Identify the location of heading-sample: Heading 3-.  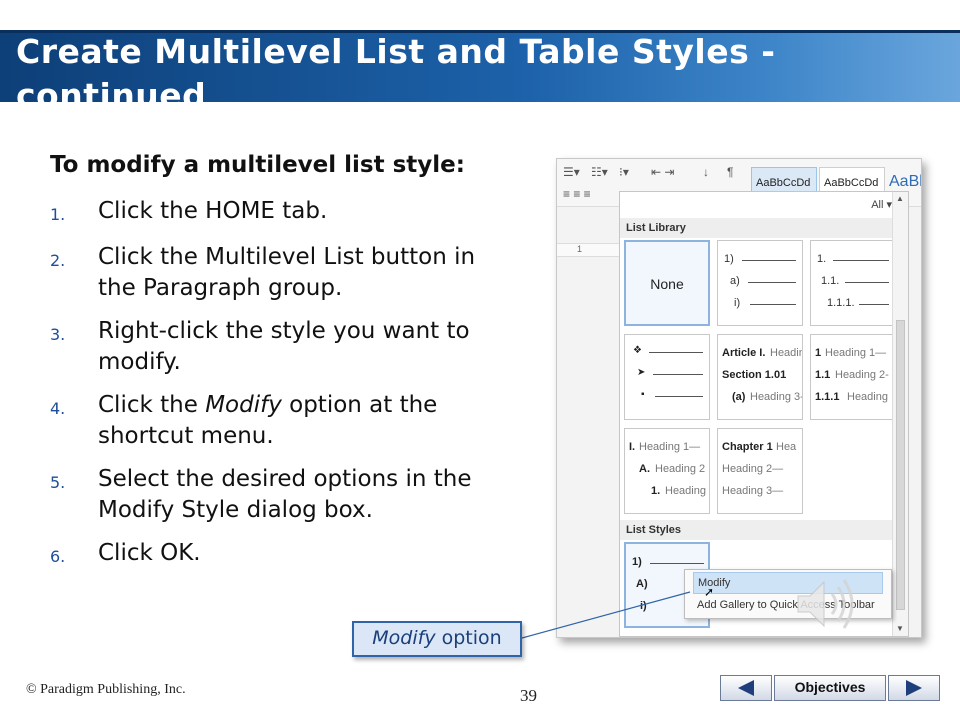
(776, 397).